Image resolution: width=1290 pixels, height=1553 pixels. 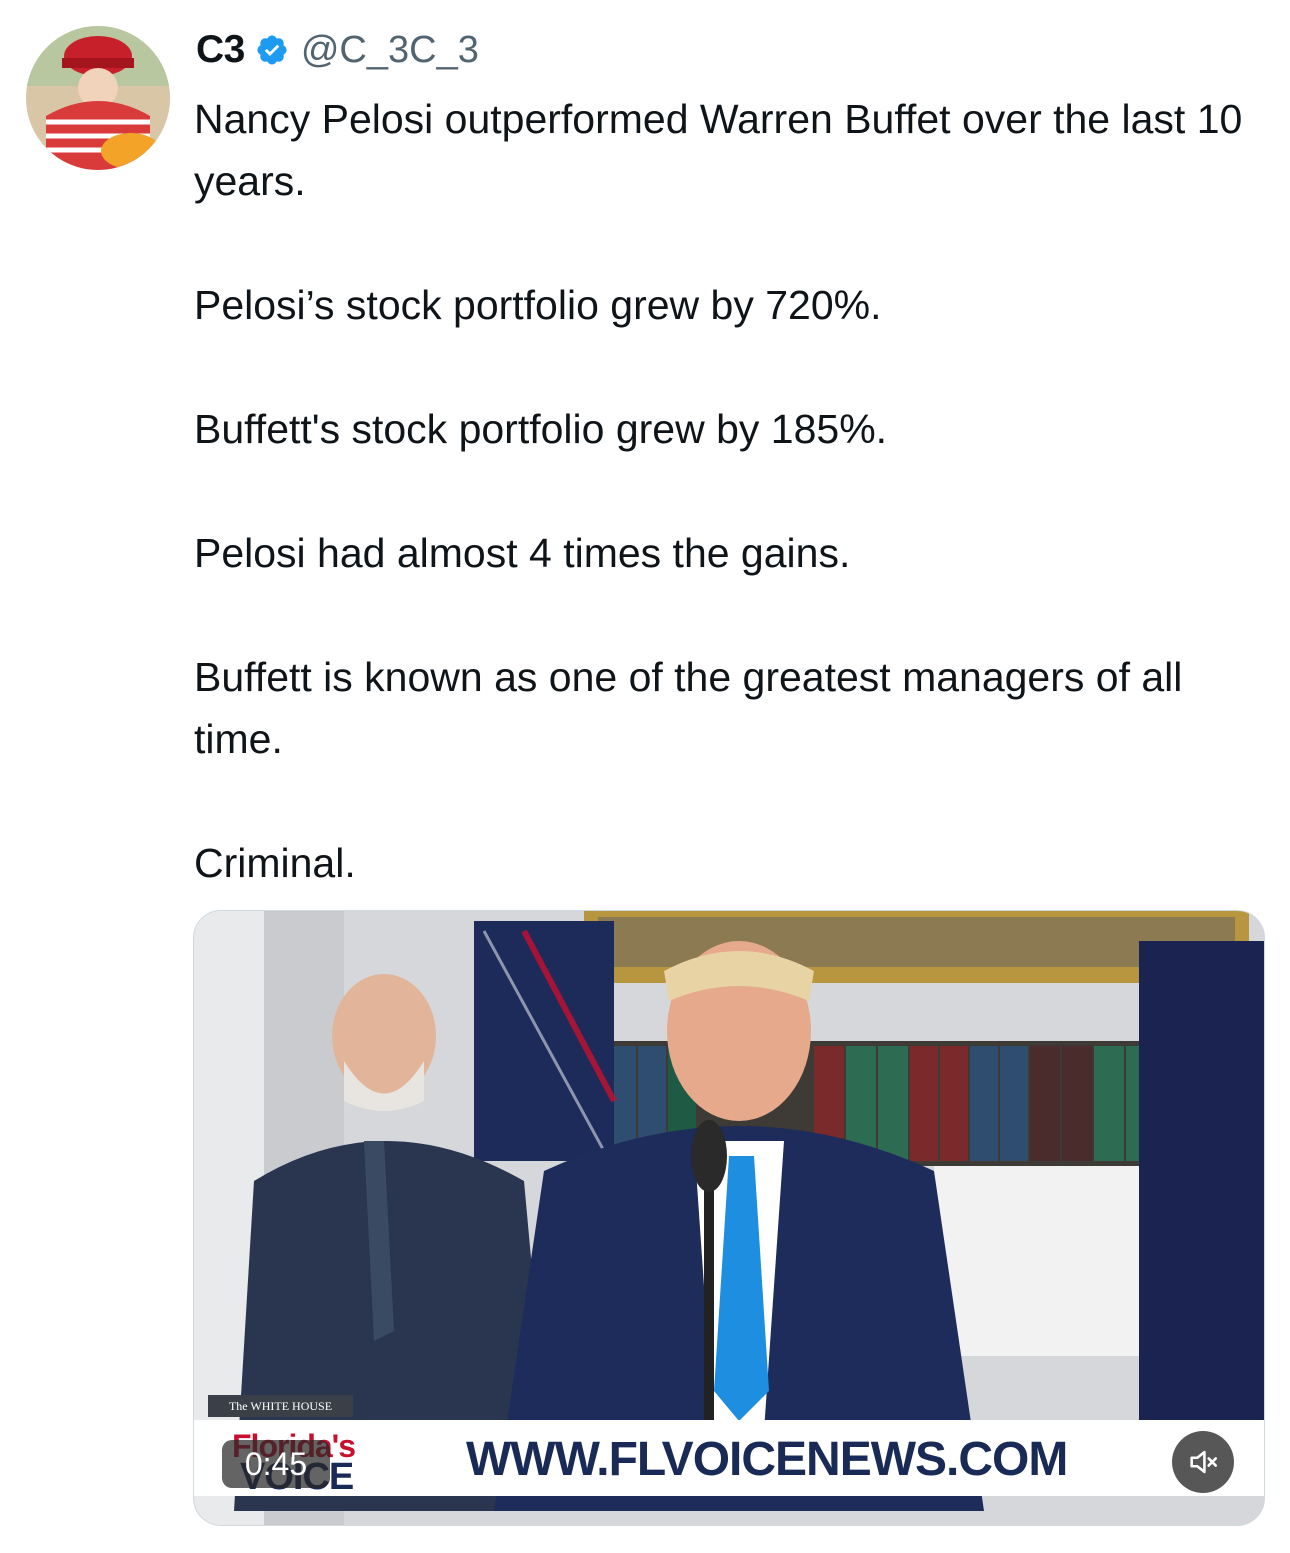 I want to click on display-name: C3, so click(x=220, y=50).